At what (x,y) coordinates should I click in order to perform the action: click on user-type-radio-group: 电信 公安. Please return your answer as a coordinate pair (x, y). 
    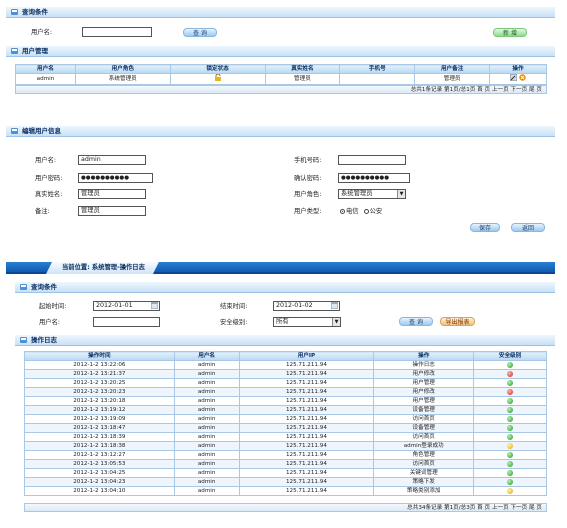
    Looking at the image, I should click on (361, 211).